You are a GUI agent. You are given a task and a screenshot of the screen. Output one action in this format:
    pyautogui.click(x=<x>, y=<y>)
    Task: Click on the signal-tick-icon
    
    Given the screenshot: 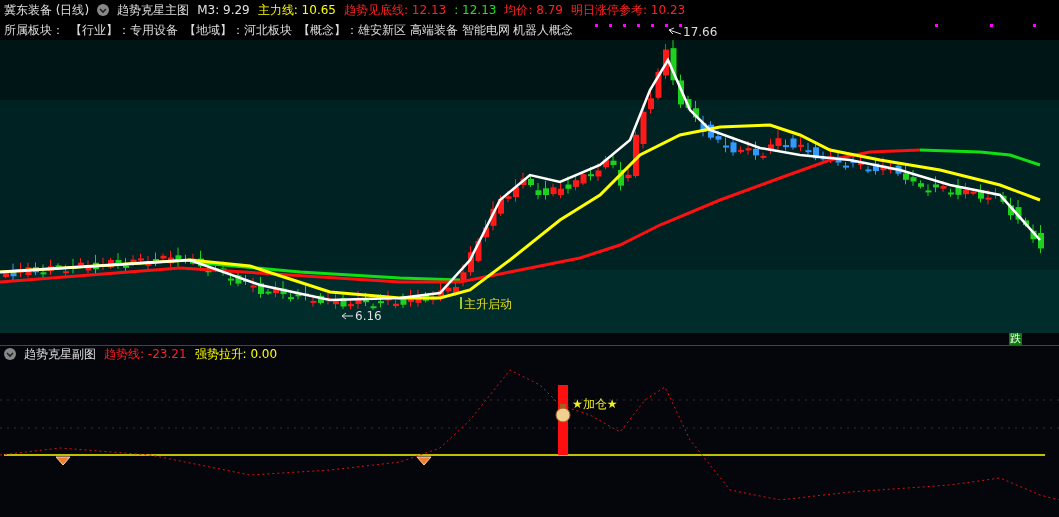 What is the action you would take?
    pyautogui.click(x=461, y=303)
    